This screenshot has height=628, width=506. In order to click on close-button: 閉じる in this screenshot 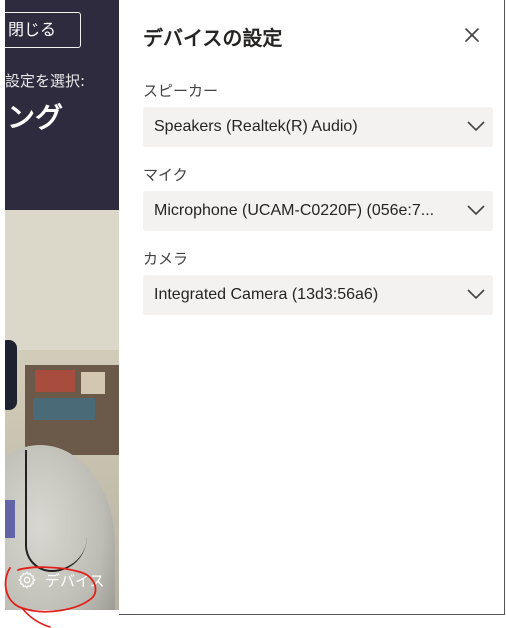, I will do `click(43, 30)`.